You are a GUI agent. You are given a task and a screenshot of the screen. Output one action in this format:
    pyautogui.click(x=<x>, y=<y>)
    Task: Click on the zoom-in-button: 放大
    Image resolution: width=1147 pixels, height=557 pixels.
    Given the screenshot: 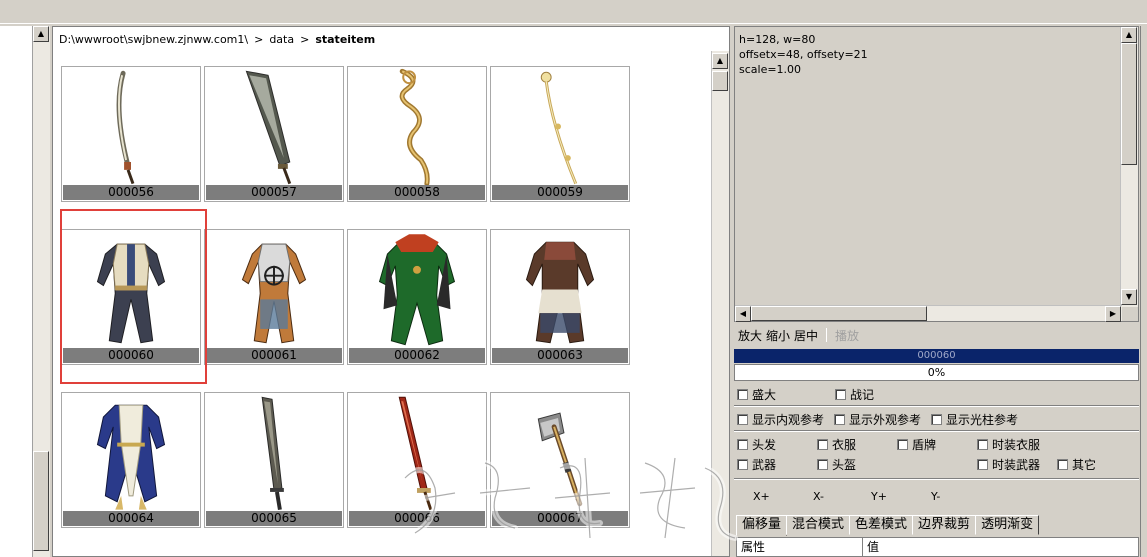 What is the action you would take?
    pyautogui.click(x=750, y=335)
    